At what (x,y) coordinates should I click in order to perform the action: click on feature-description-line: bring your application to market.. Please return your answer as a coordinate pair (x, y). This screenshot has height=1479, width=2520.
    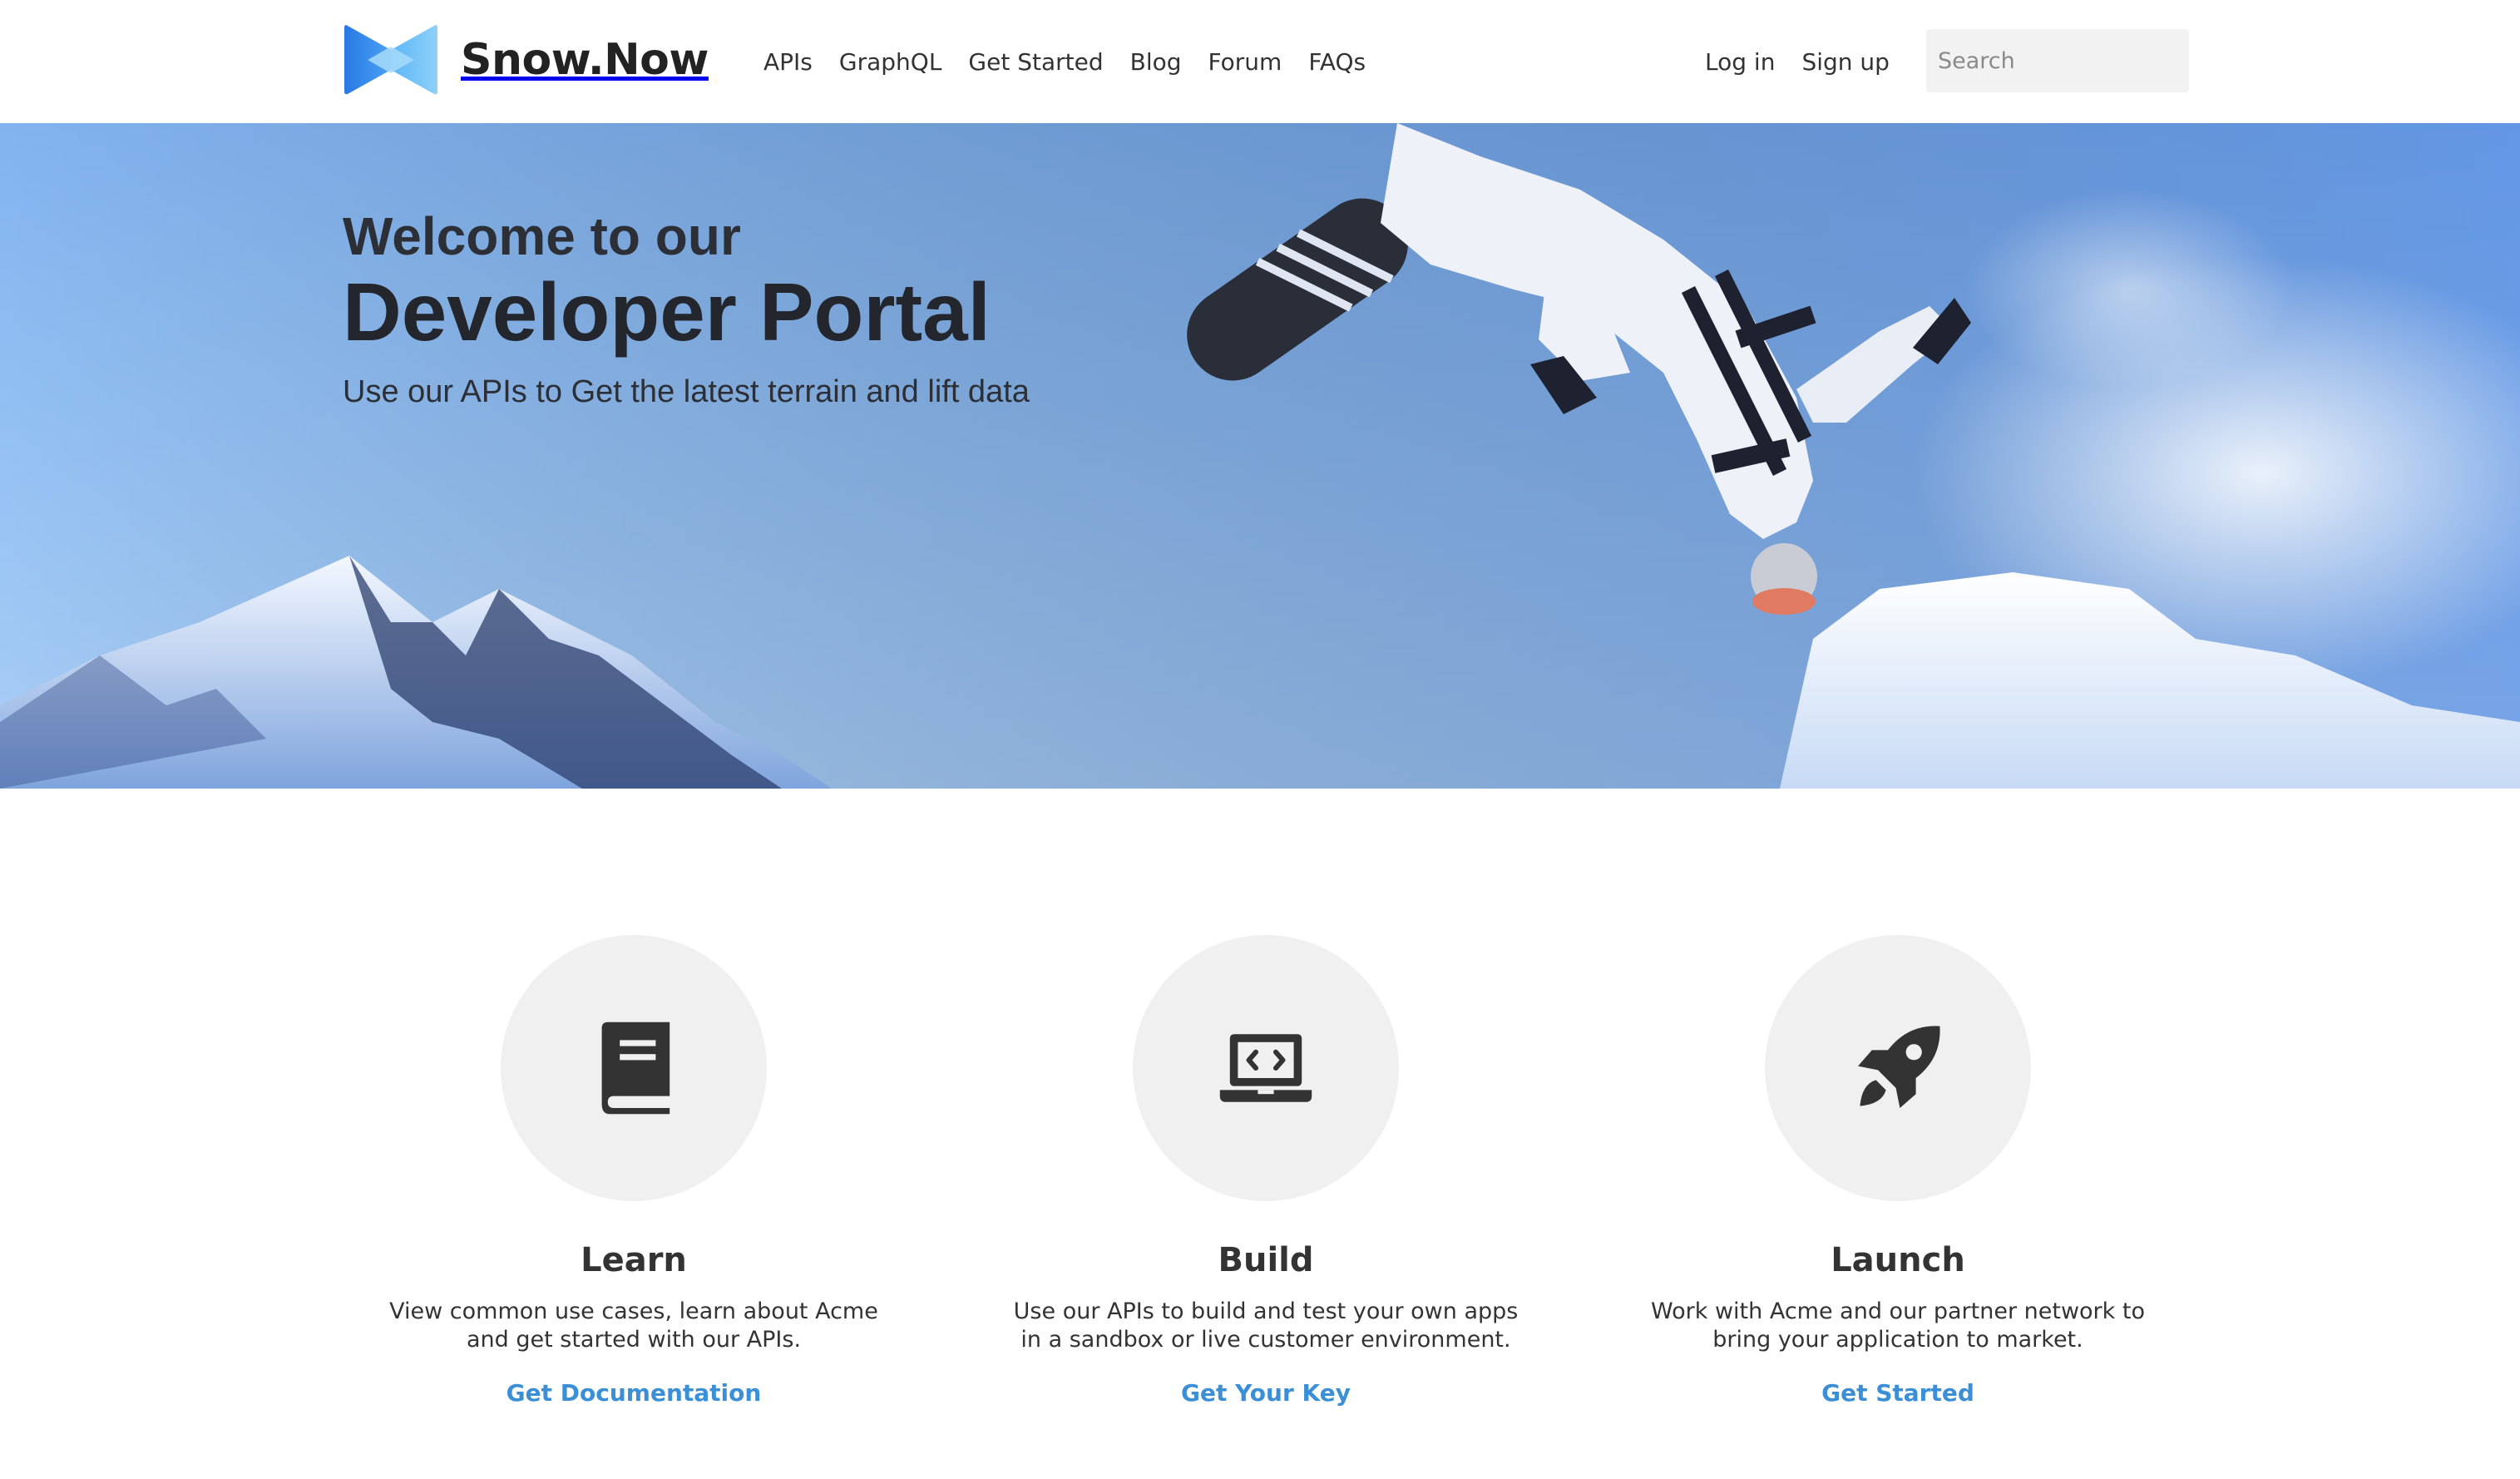
    Looking at the image, I should click on (1897, 1340).